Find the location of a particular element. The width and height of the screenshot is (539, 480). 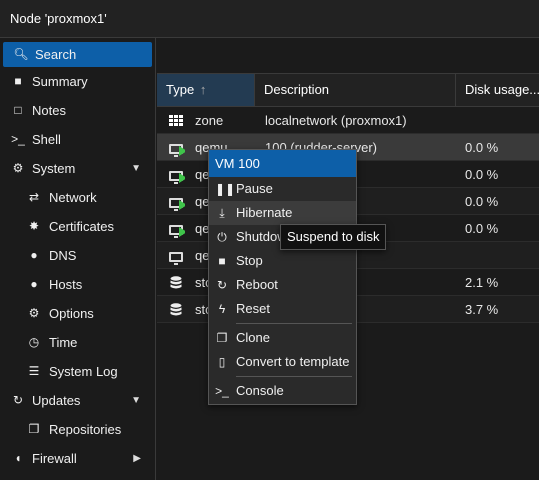

sidebar-item-label: Search is located at coordinates (56, 54).